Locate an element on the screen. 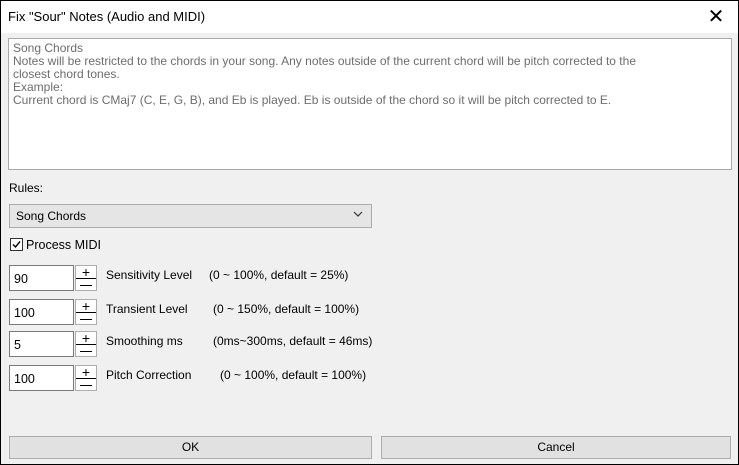 This screenshot has width=739, height=465. sensitivity-input: 90 is located at coordinates (41, 278).